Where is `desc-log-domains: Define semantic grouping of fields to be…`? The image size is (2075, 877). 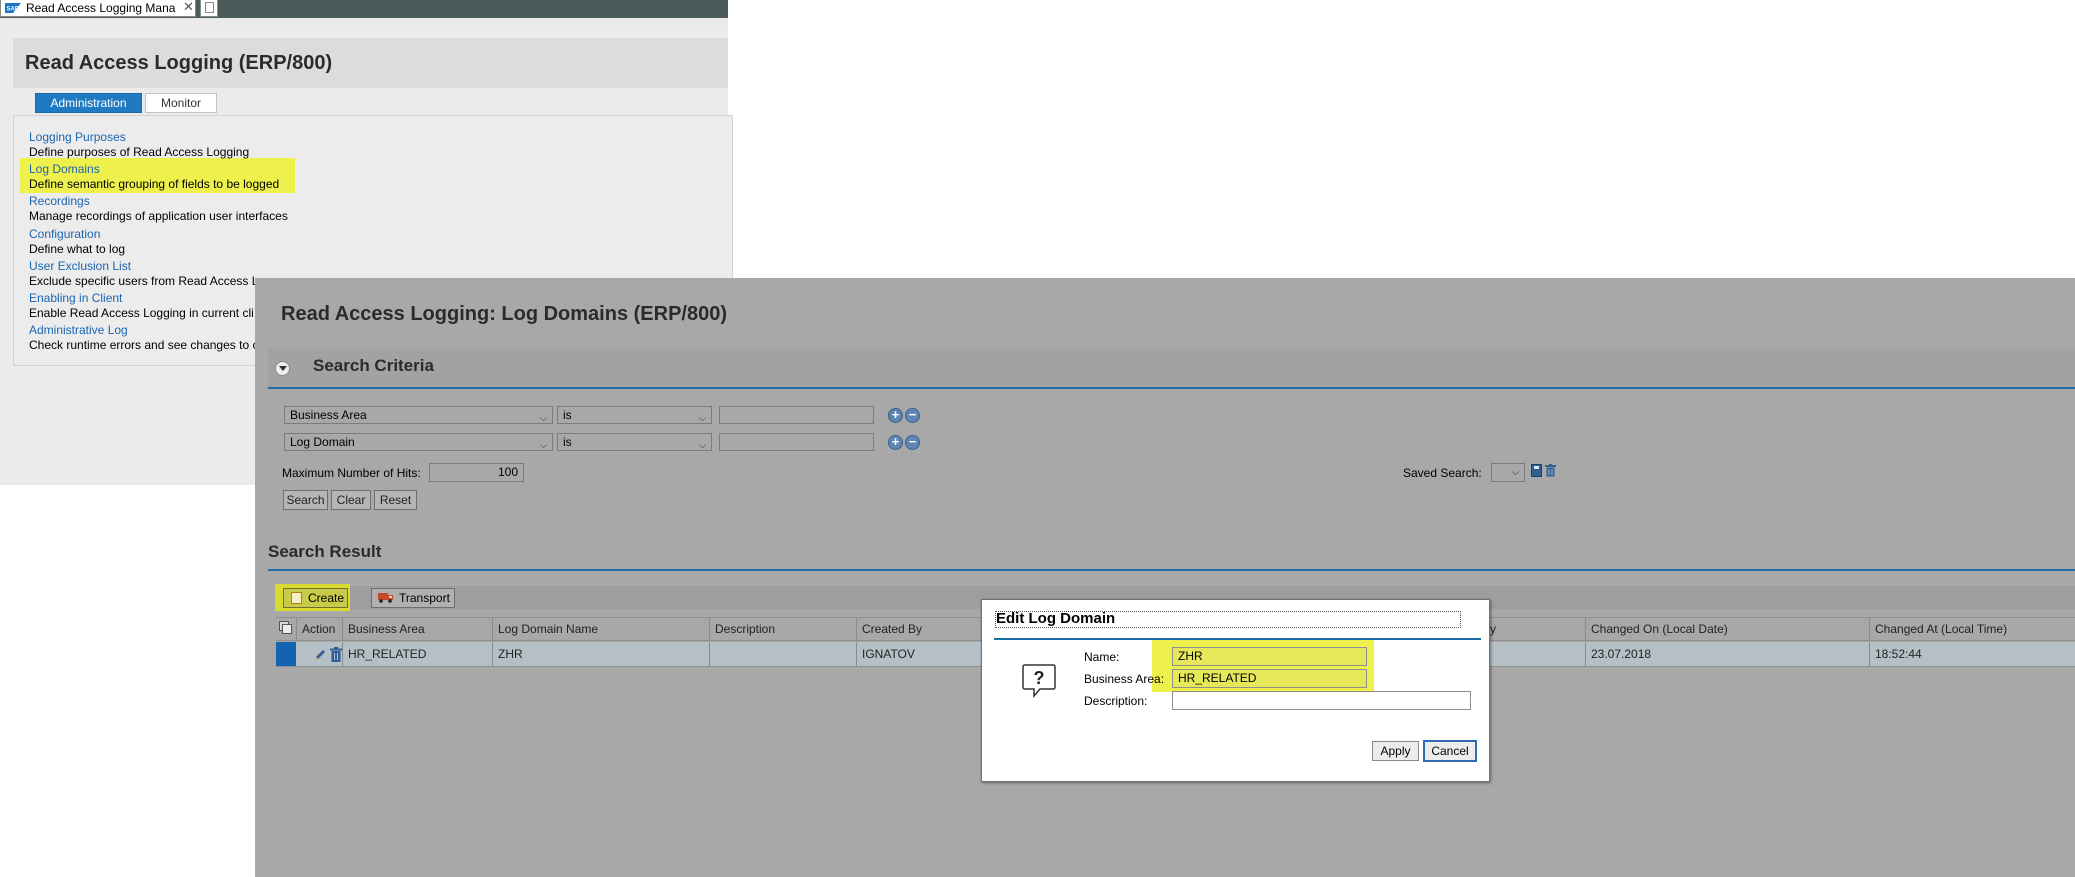
desc-log-domains: Define semantic grouping of fields to be… is located at coordinates (154, 184).